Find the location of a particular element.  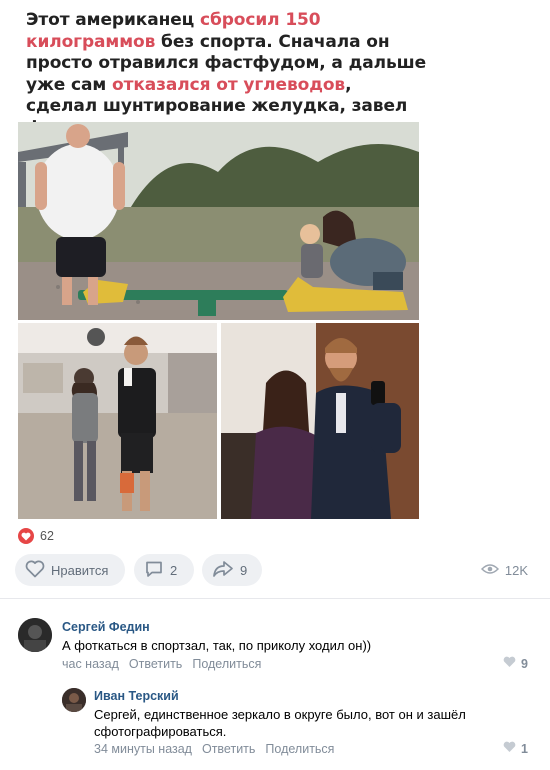

like-button-label: Нравится is located at coordinates (80, 570).